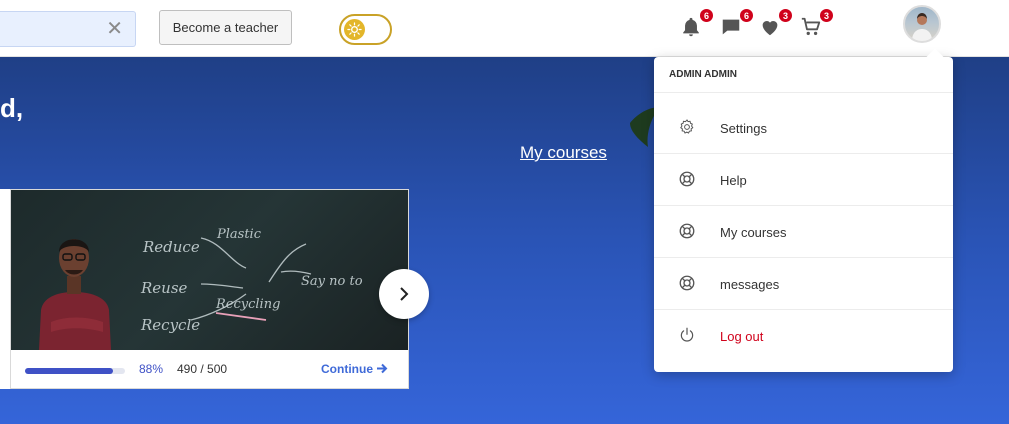 The height and width of the screenshot is (424, 1009). I want to click on sun-icon, so click(354, 29).